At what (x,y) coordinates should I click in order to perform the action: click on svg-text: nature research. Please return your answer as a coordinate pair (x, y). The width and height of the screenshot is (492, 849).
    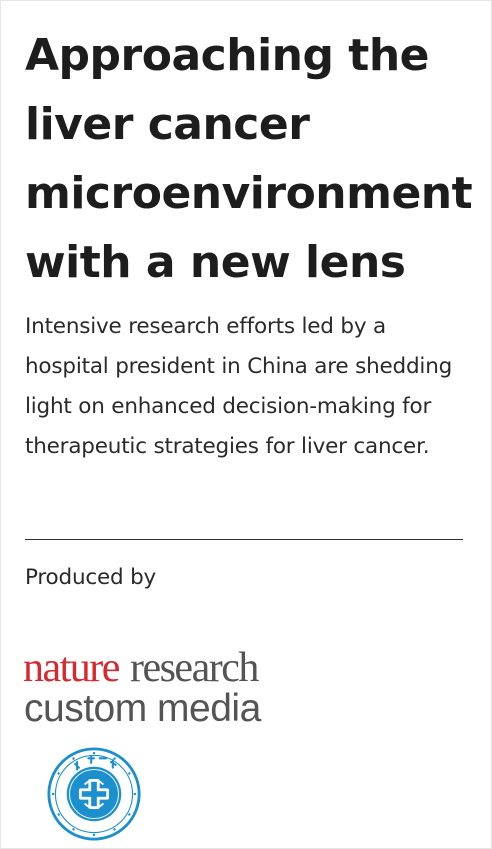
    Looking at the image, I should click on (141, 668).